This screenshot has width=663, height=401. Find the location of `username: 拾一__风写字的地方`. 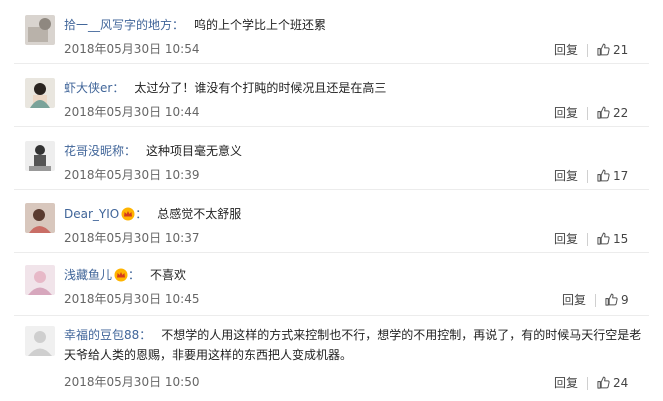

username: 拾一__风写字的地方 is located at coordinates (118, 25).